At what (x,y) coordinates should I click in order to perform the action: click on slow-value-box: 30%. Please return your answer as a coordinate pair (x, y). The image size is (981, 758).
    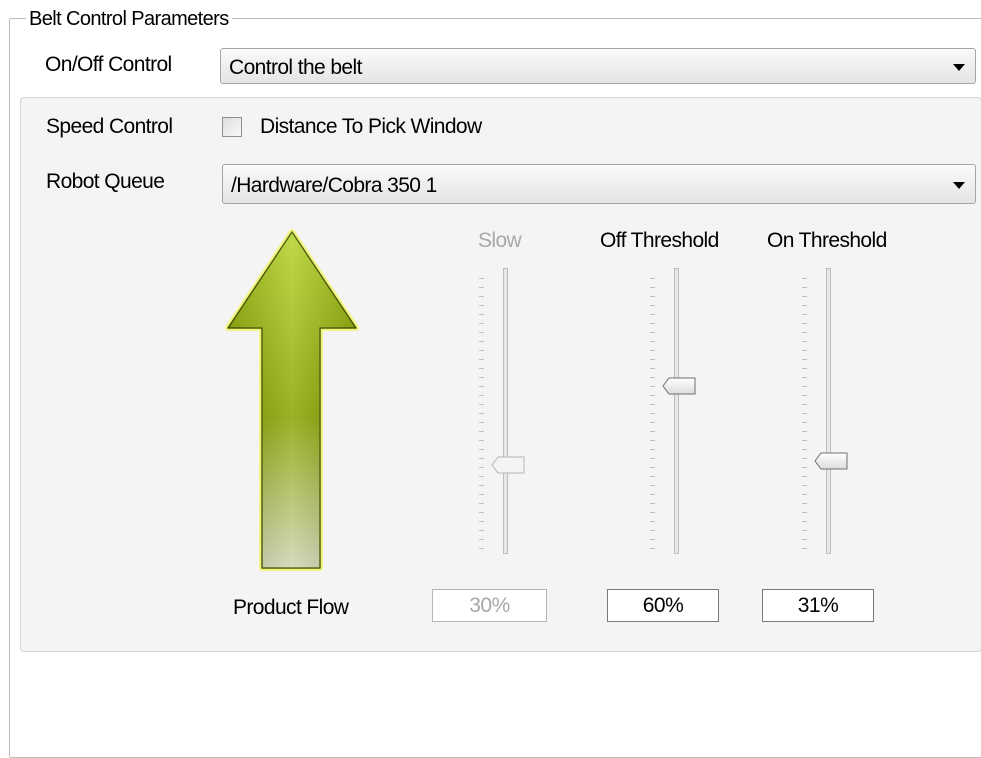
    Looking at the image, I should click on (489, 605).